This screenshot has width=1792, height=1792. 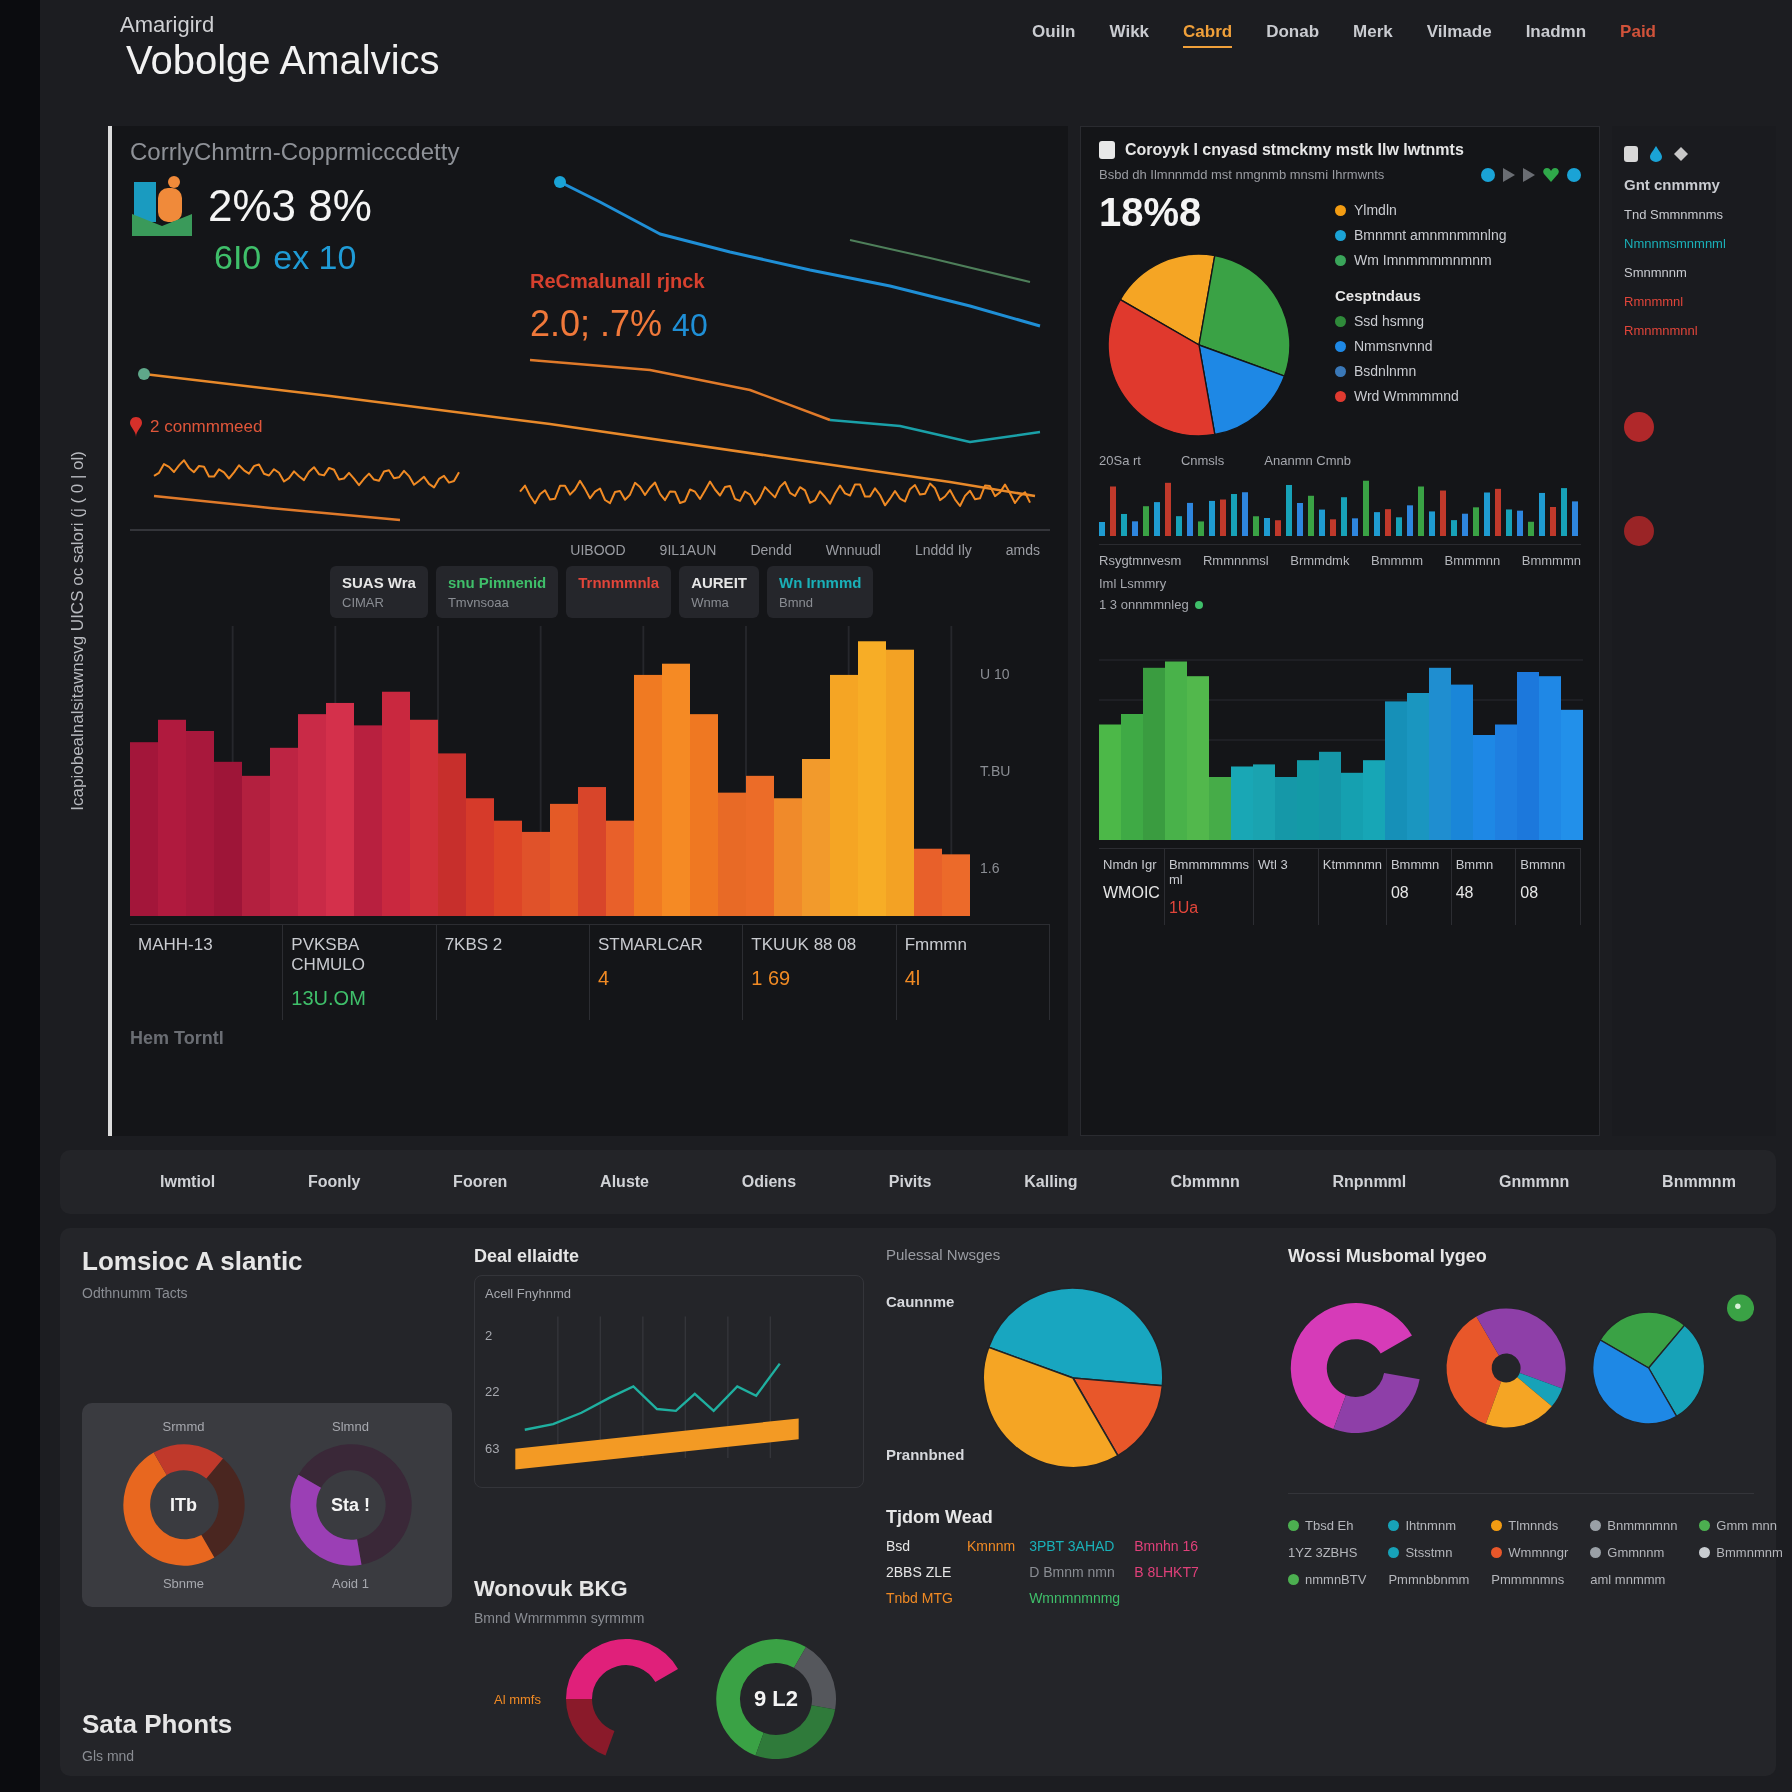 I want to click on column-value: 1Ua, so click(x=1184, y=908).